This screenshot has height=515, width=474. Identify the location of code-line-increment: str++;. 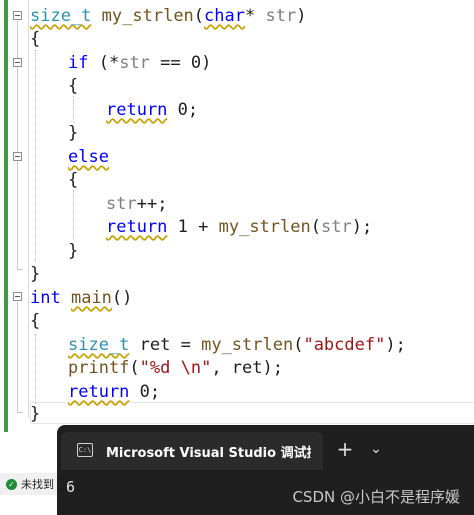
(136, 204).